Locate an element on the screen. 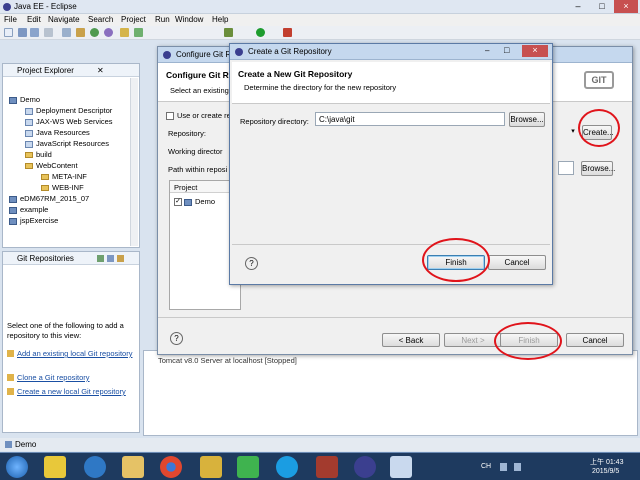 This screenshot has height=480, width=640. path-within-repo-label: Path within reposi is located at coordinates (198, 169).